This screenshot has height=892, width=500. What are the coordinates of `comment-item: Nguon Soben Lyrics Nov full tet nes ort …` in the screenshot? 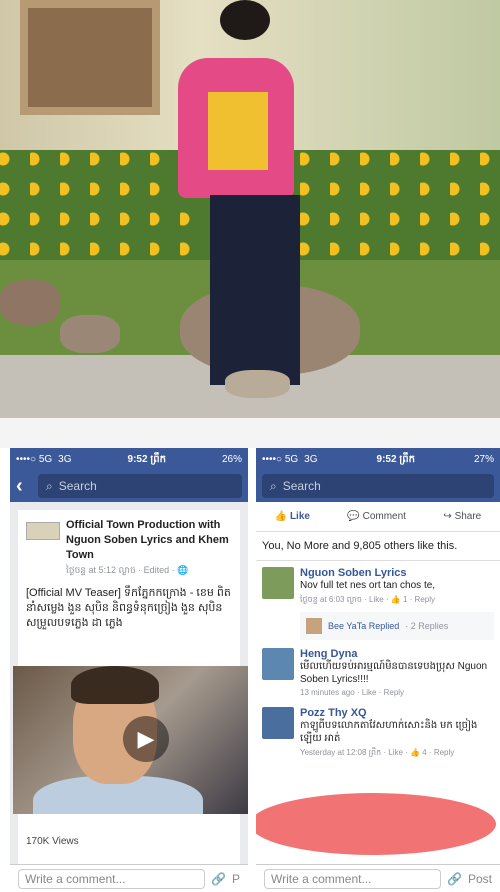 It's located at (378, 586).